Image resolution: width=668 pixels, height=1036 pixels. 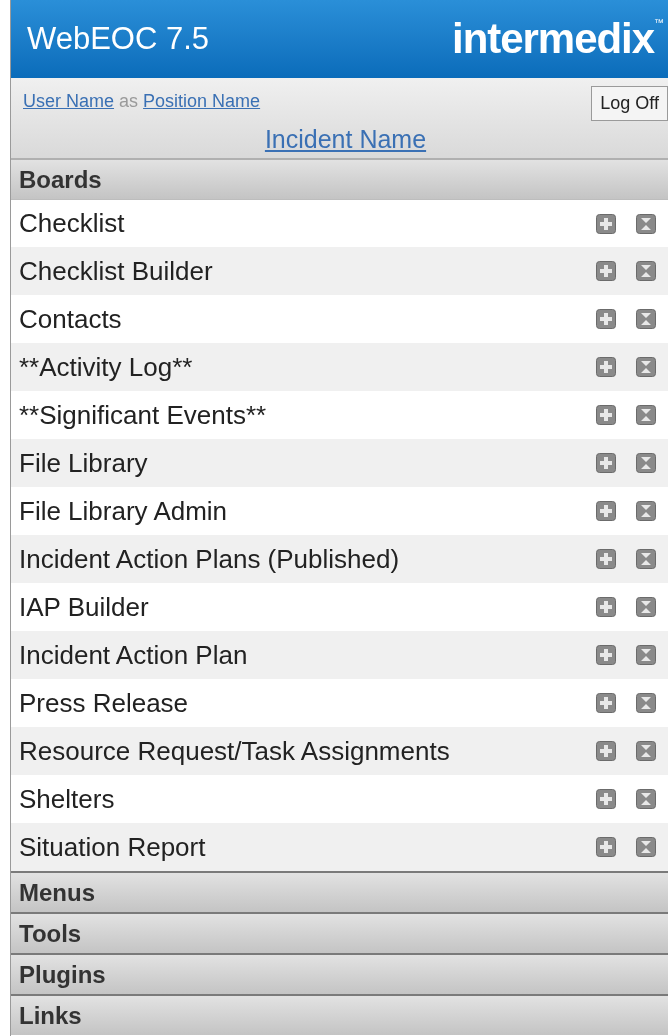 I want to click on board-name: File Library, so click(x=83, y=463).